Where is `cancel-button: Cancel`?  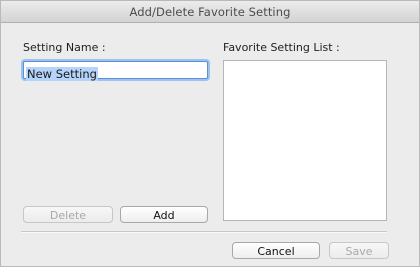
cancel-button: Cancel is located at coordinates (276, 250).